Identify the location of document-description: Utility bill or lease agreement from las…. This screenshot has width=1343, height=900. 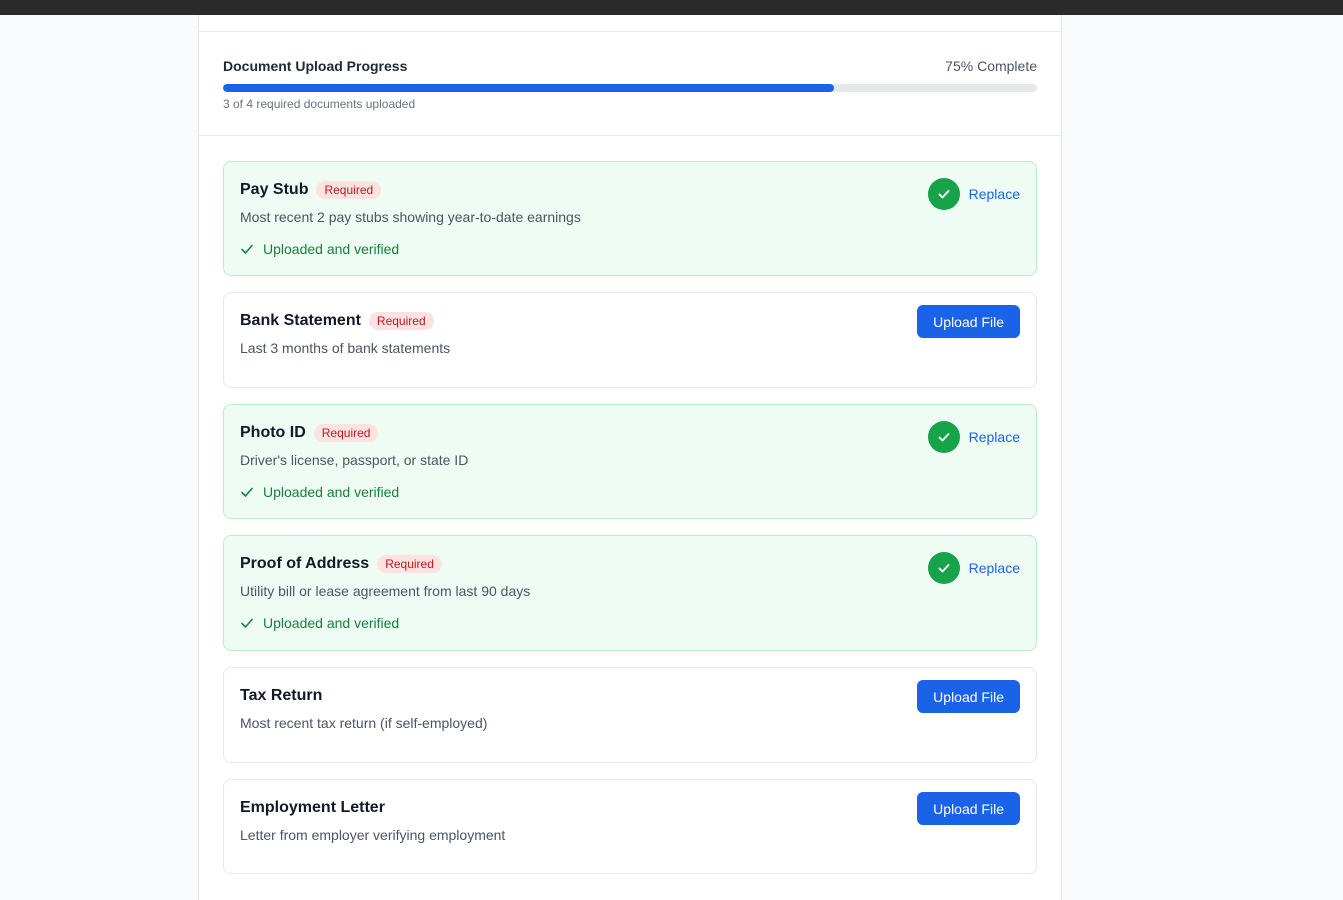
(385, 591).